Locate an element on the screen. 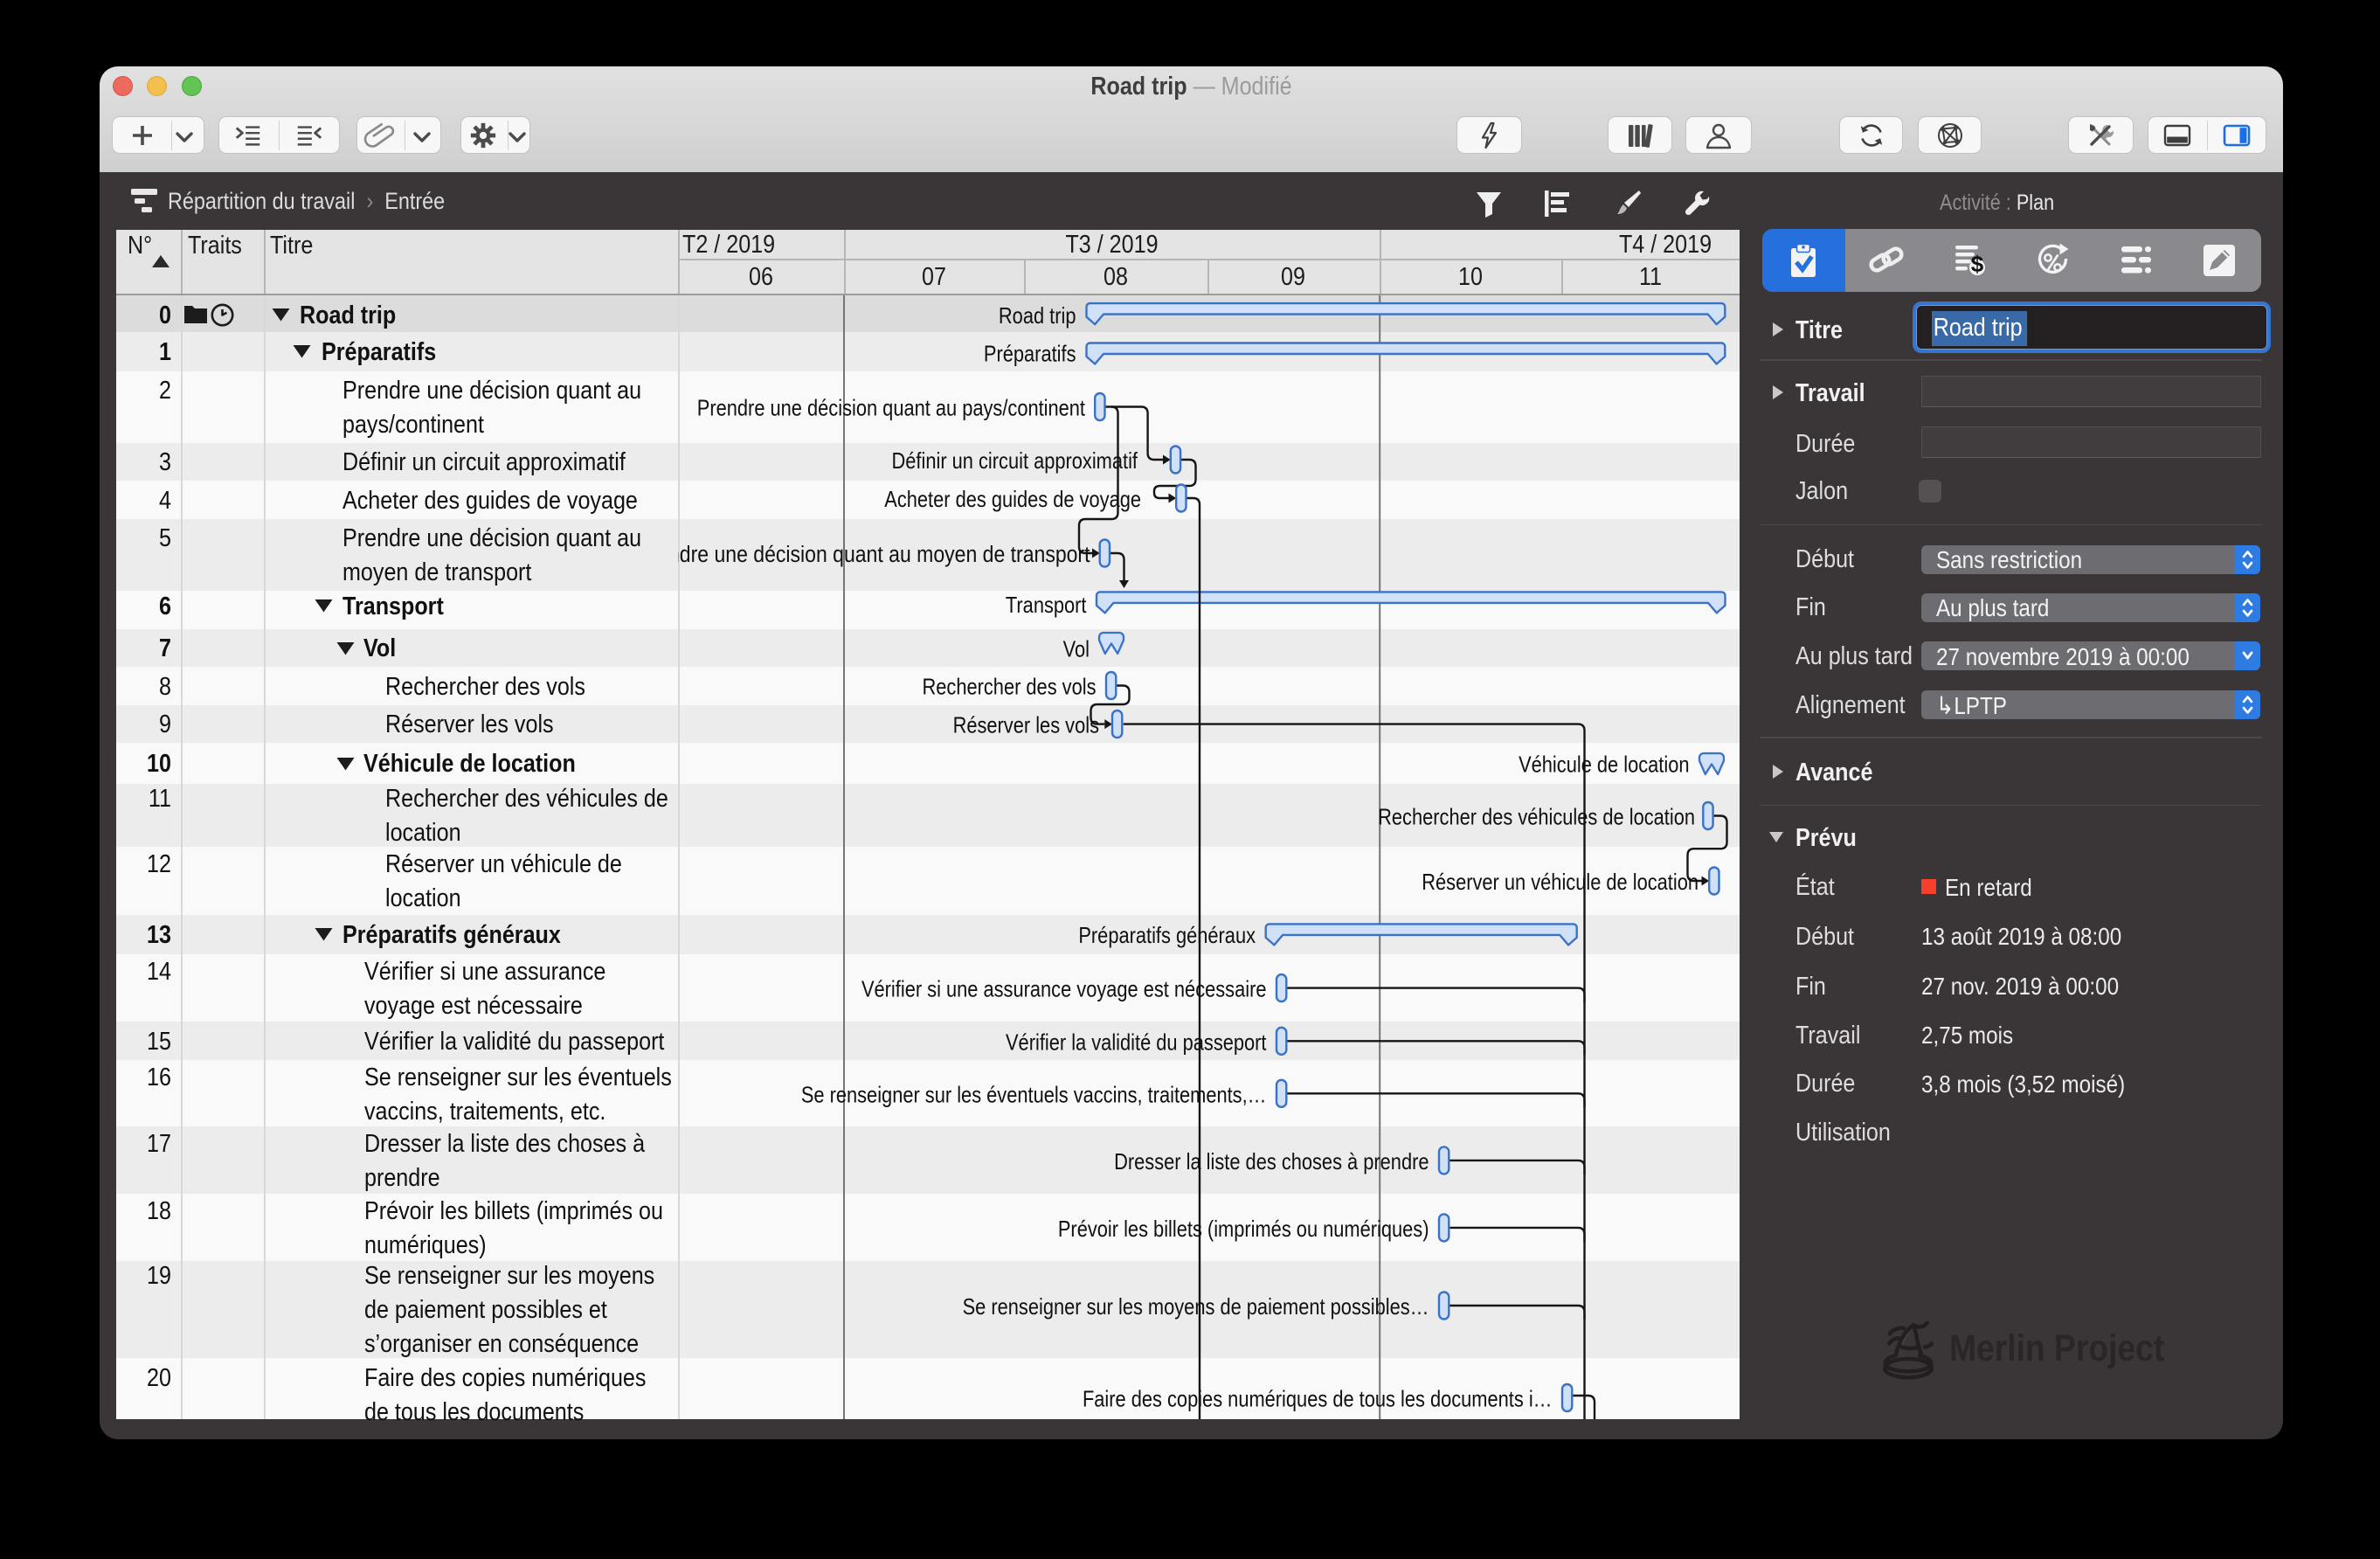 Image resolution: width=2380 pixels, height=1559 pixels. svg-text: Transport is located at coordinates (1046, 605).